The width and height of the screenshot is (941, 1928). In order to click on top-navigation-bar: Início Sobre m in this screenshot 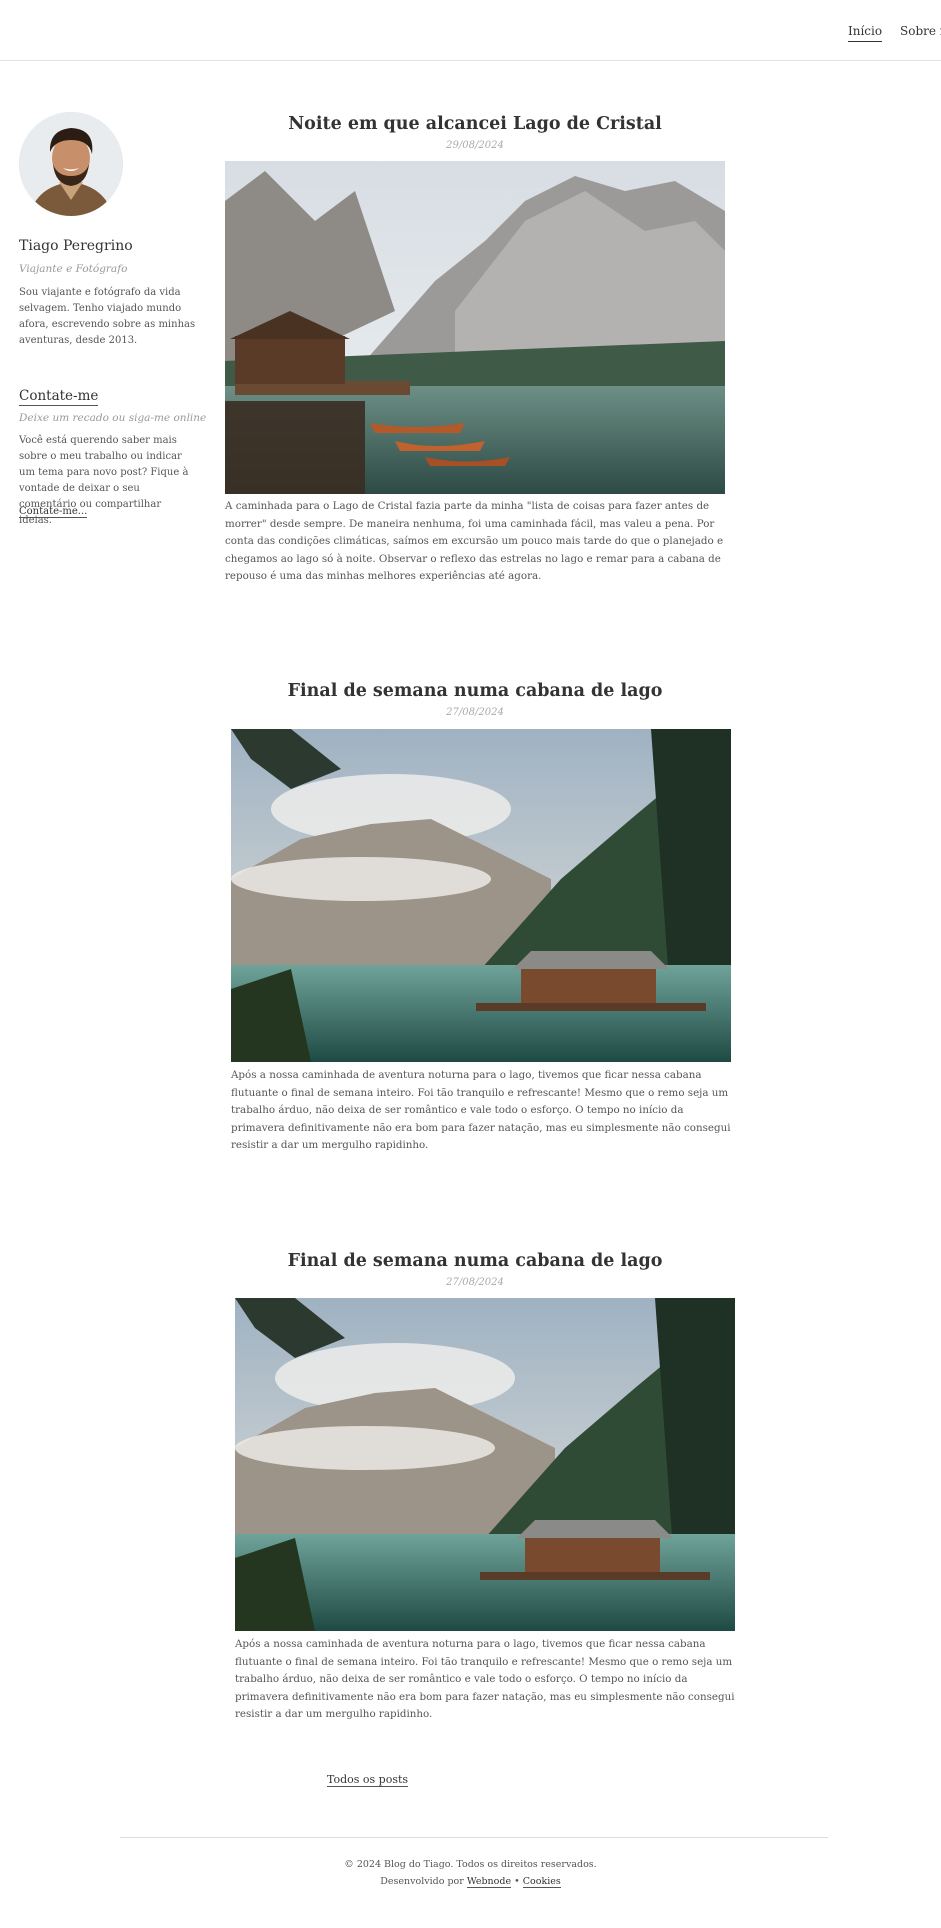, I will do `click(470, 30)`.